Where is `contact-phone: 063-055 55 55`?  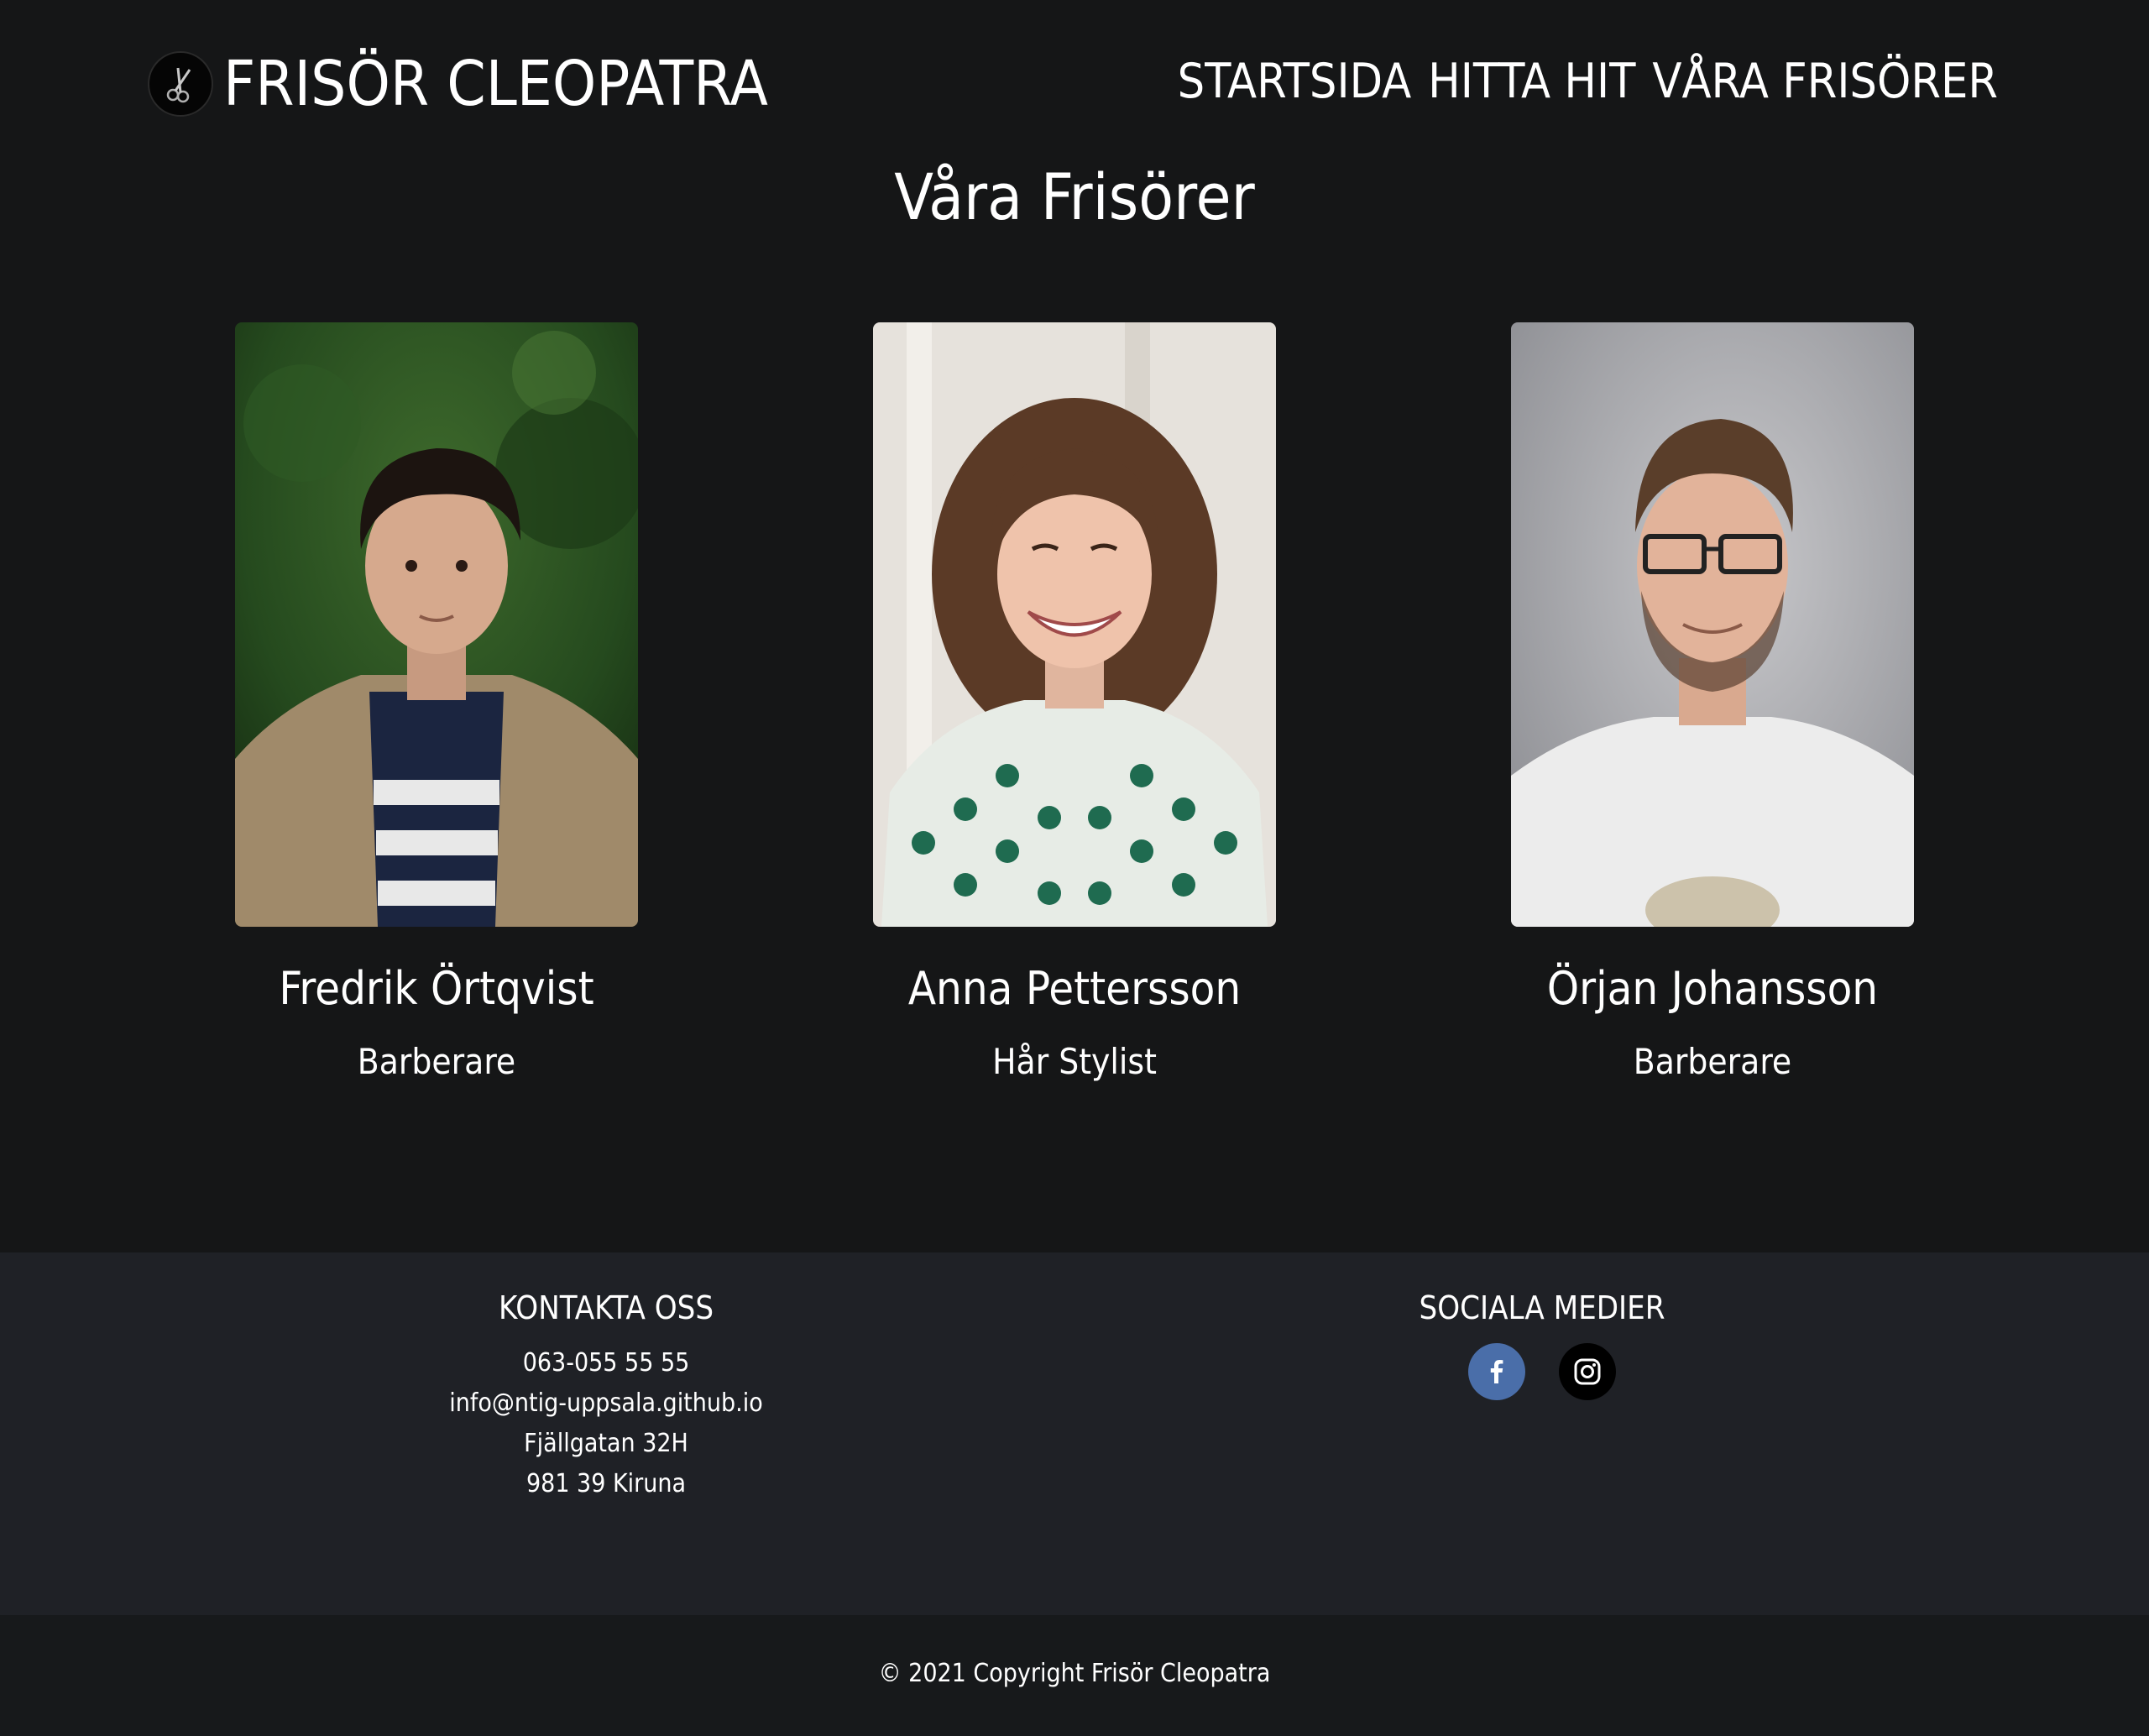
contact-phone: 063-055 55 55 is located at coordinates (606, 1363).